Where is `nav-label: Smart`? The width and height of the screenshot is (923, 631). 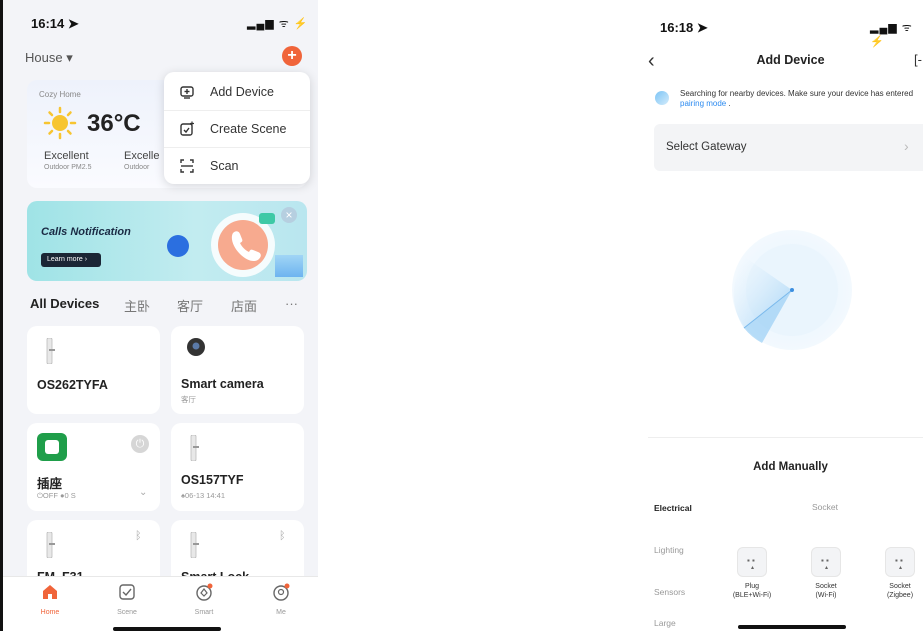
nav-label: Smart is located at coordinates (204, 612).